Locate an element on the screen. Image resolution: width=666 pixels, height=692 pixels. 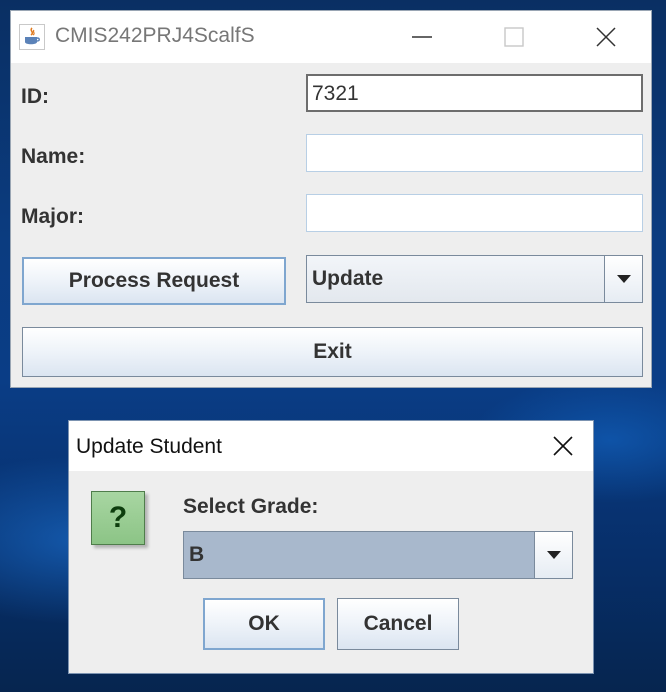
action-select-arrow is located at coordinates (623, 279).